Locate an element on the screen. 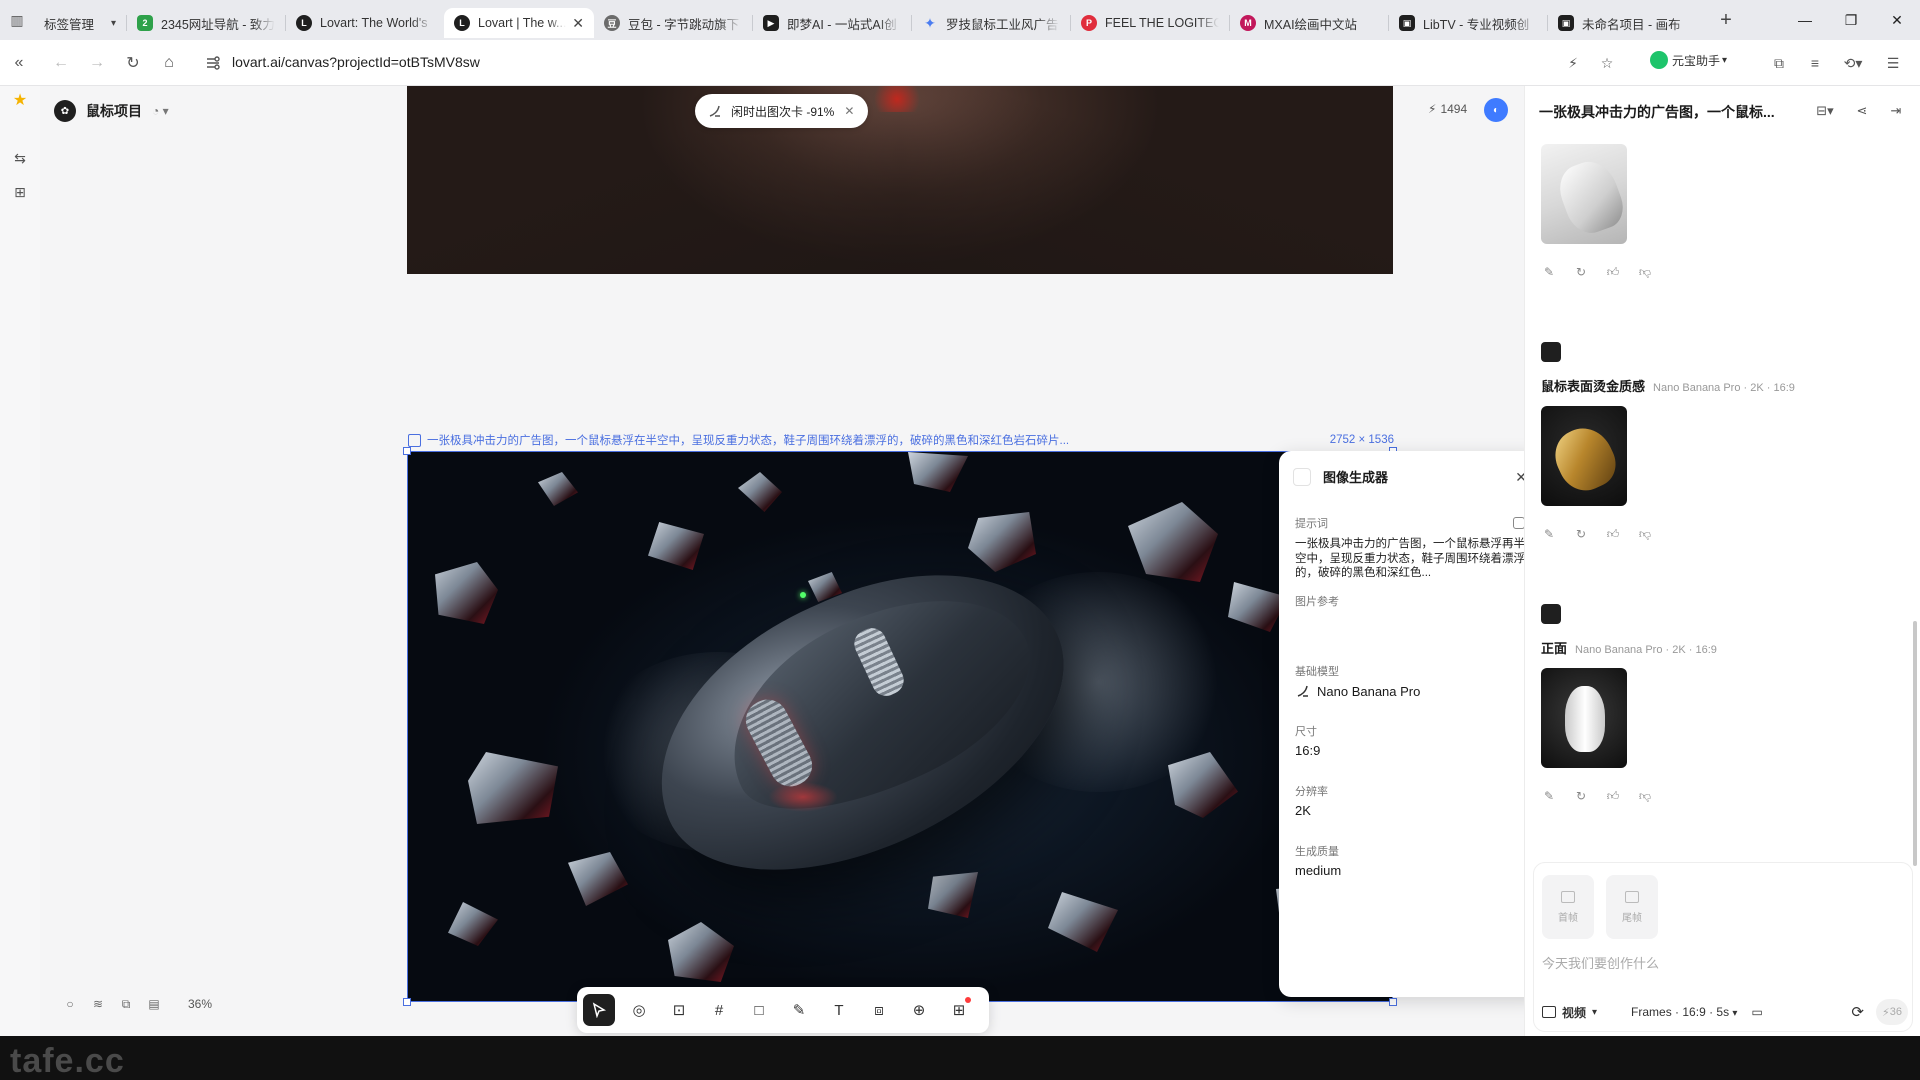 The image size is (1920, 1080). pin-tool-icon: ◎ is located at coordinates (639, 1010).